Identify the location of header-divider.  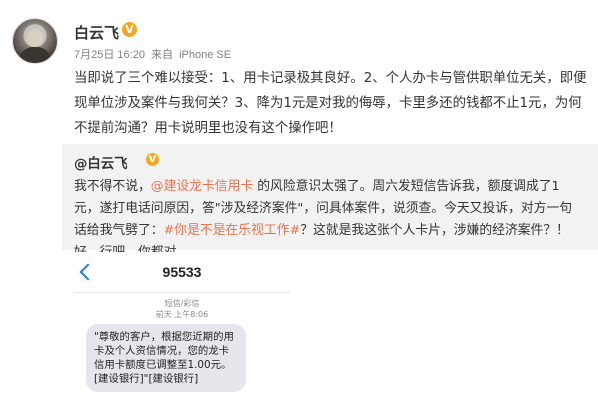
(182, 292).